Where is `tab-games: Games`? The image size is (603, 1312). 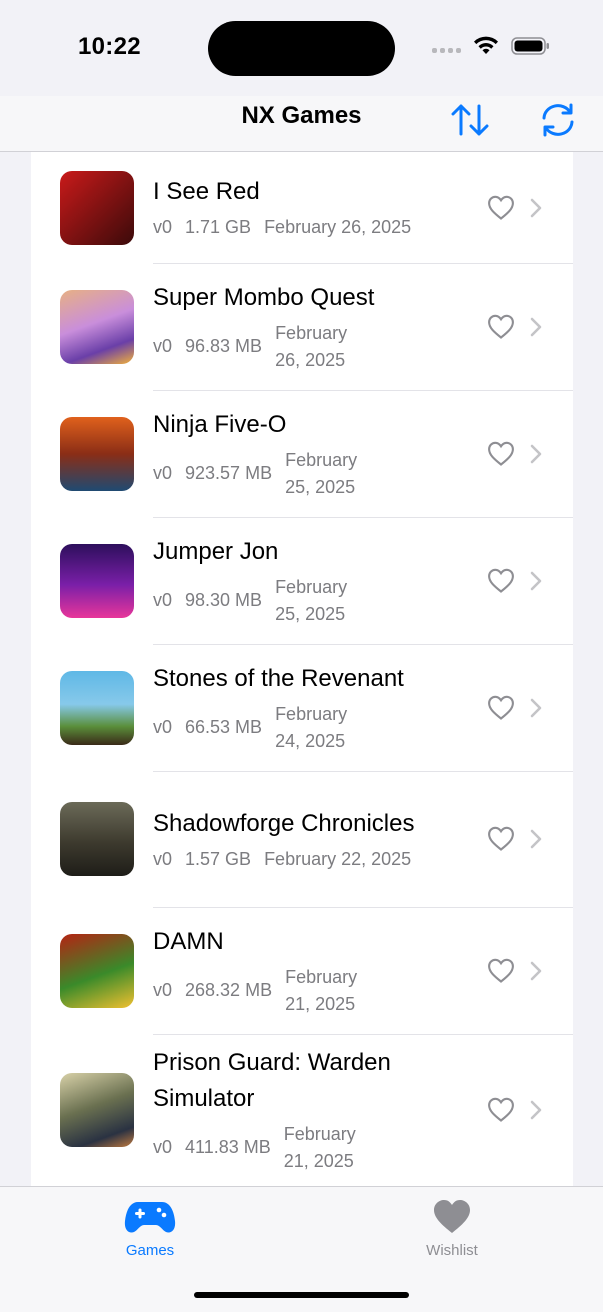
tab-games: Games is located at coordinates (150, 1229).